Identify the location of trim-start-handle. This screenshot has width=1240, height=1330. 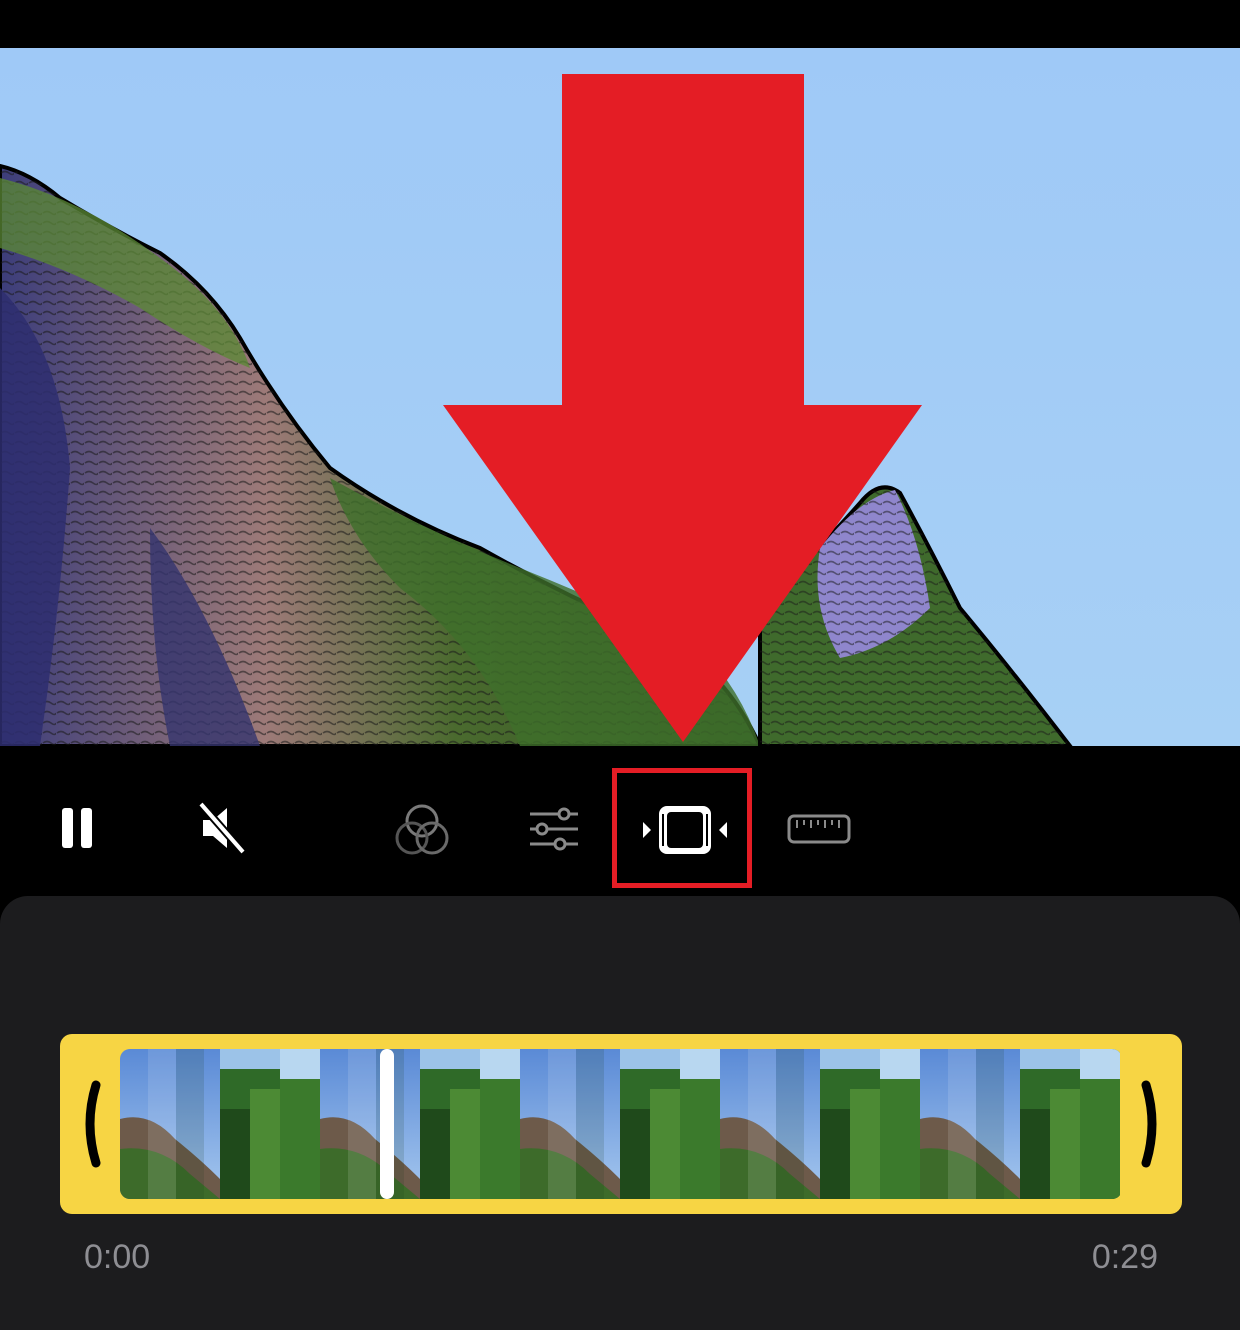
(90, 1124).